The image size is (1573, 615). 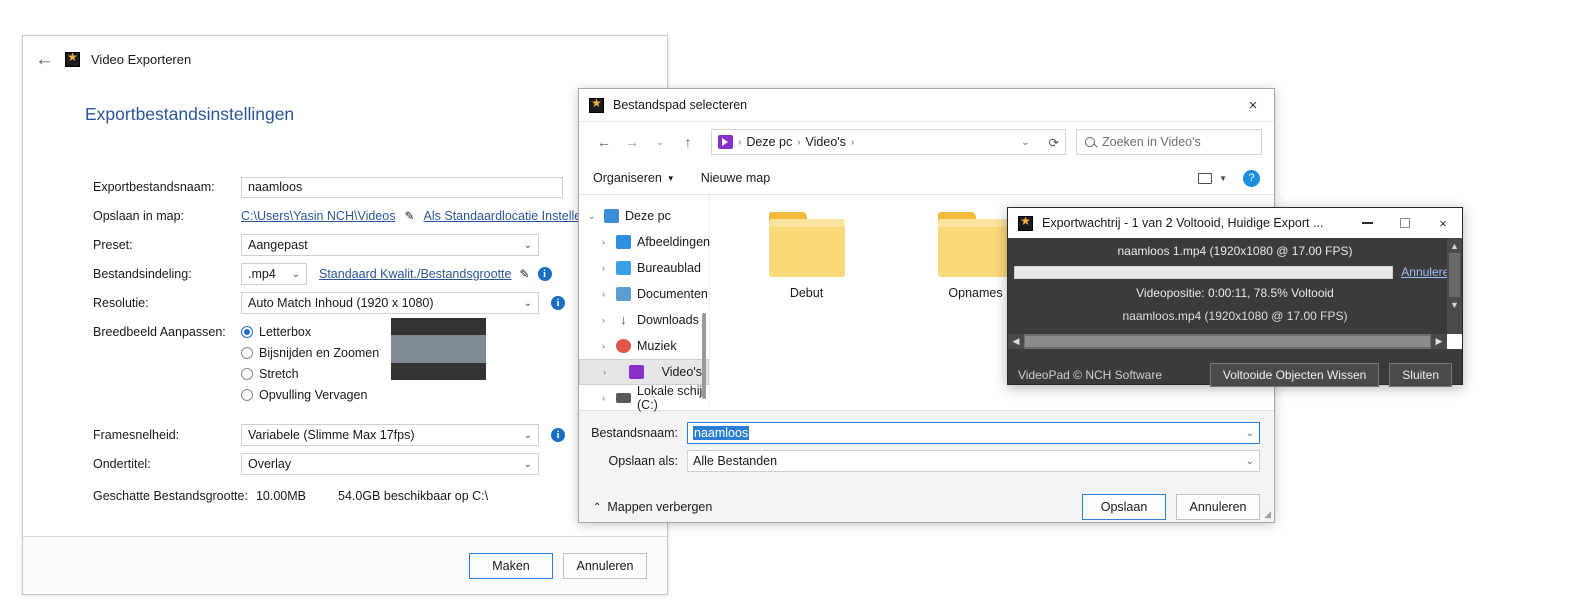 What do you see at coordinates (634, 433) in the screenshot?
I see `filename-label: Bestandsnaam:` at bounding box center [634, 433].